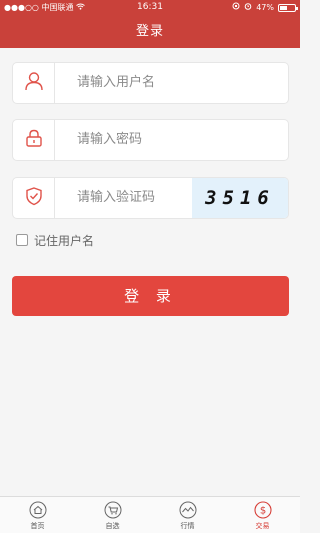  I want to click on tab-market: 行情, so click(187, 515).